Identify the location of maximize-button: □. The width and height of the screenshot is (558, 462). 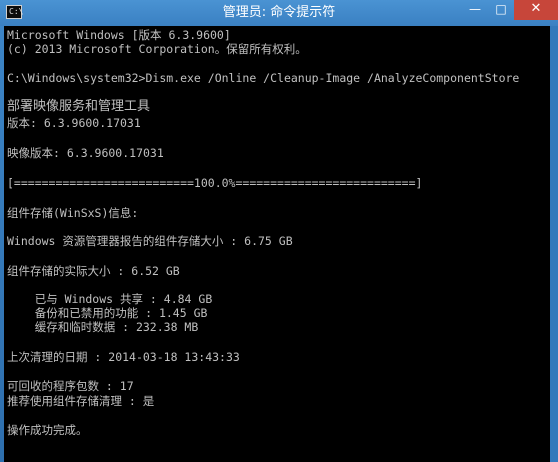
(501, 10).